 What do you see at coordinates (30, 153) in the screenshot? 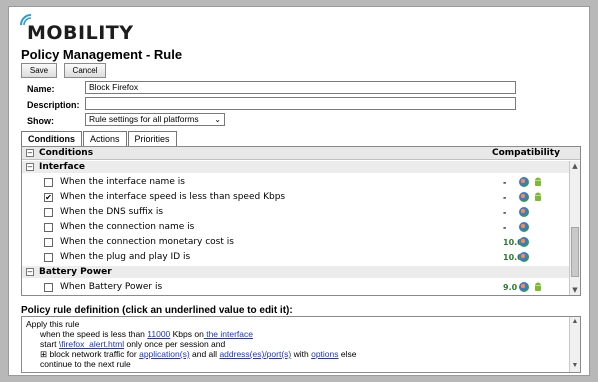
I see `collapse-conditions-toggle: −` at bounding box center [30, 153].